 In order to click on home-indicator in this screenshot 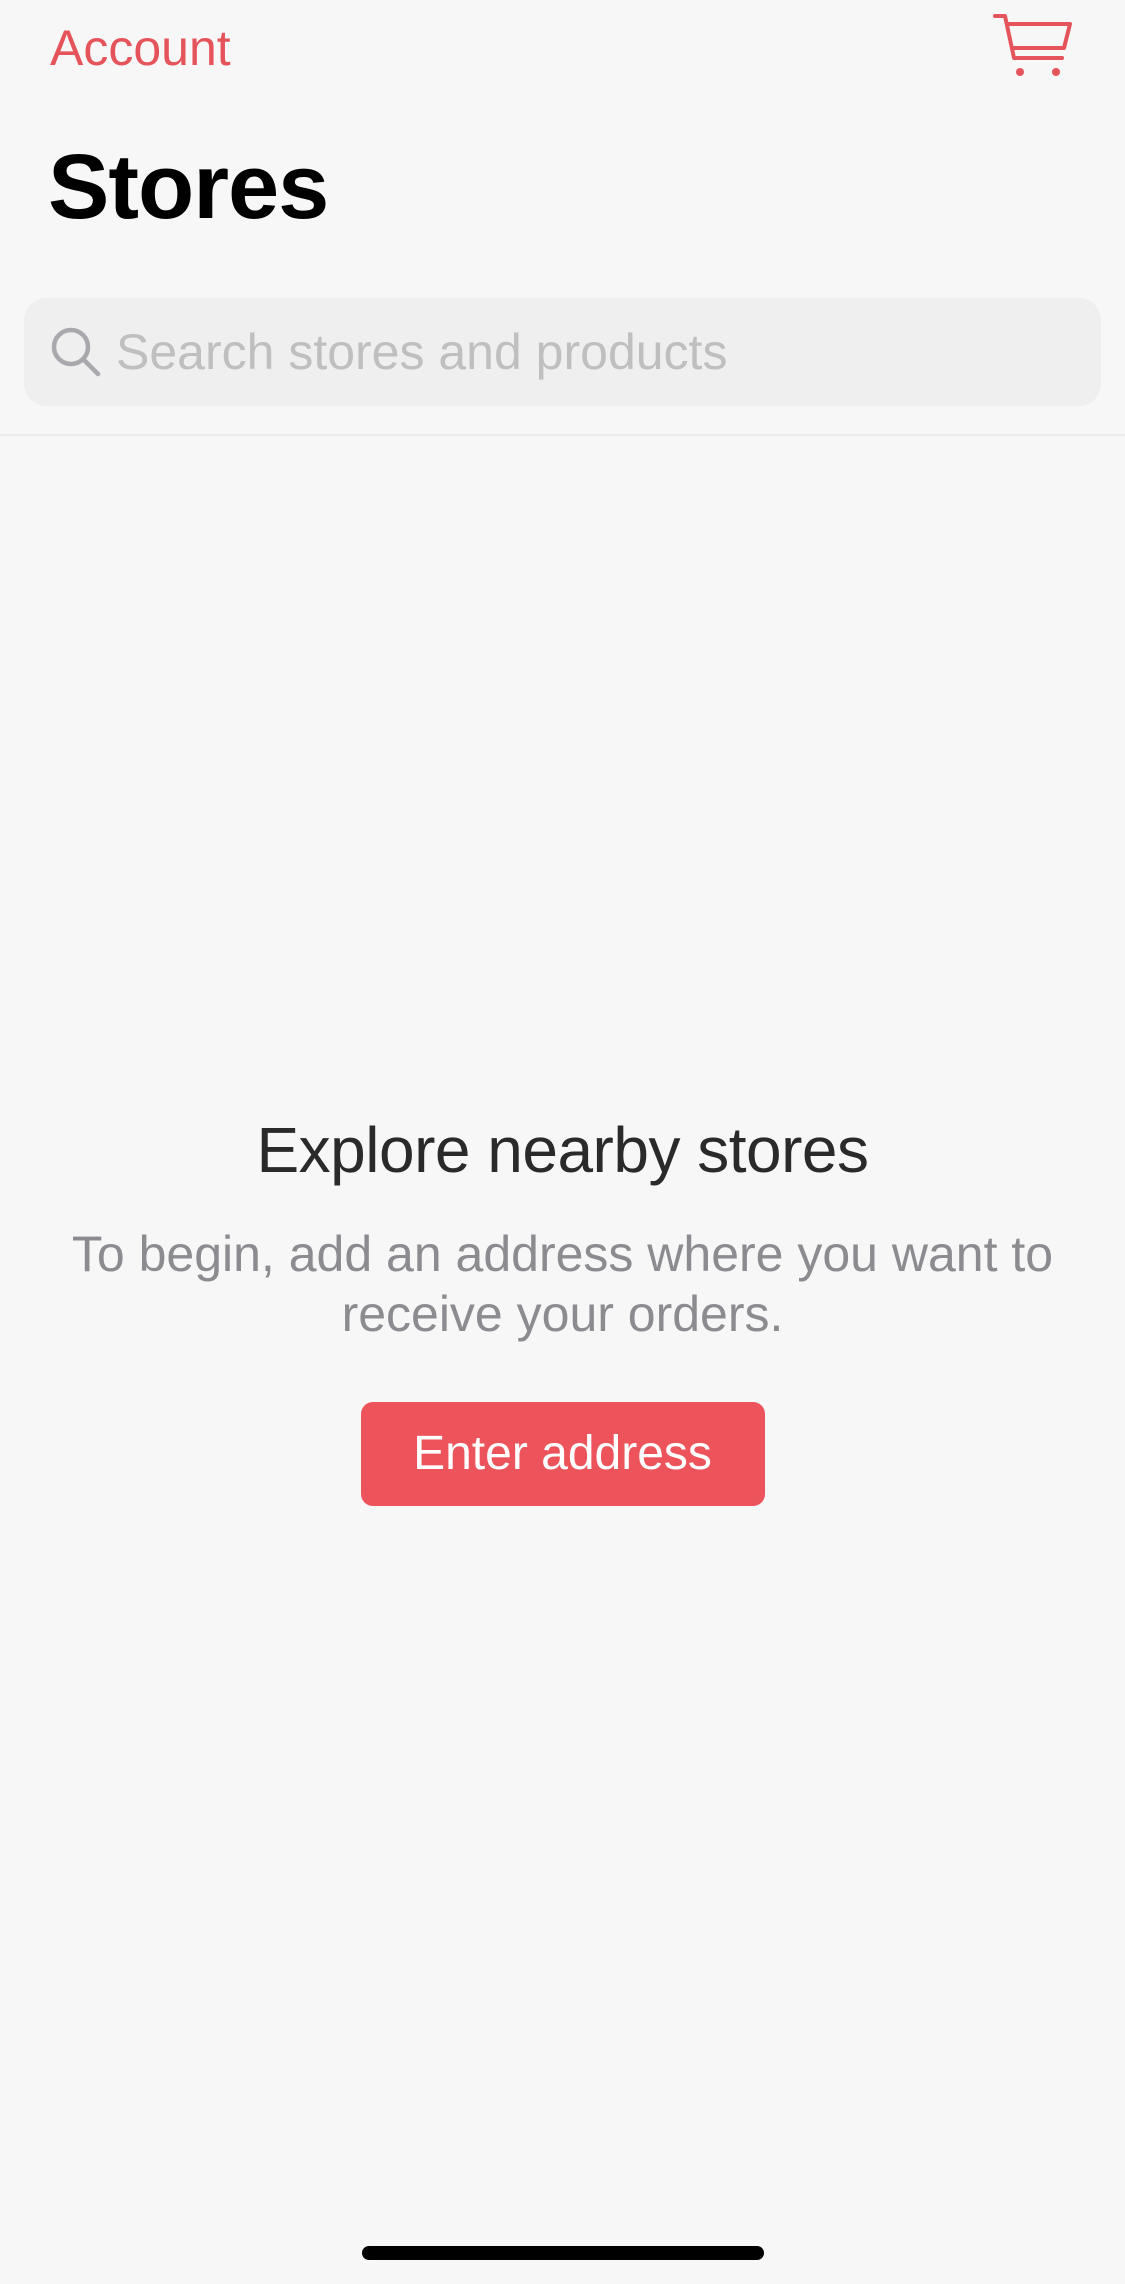, I will do `click(563, 2253)`.